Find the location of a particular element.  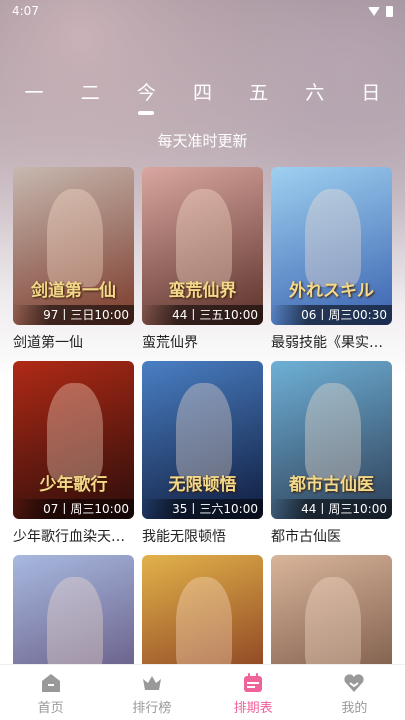

day-tab-thu: 四 is located at coordinates (202, 100).